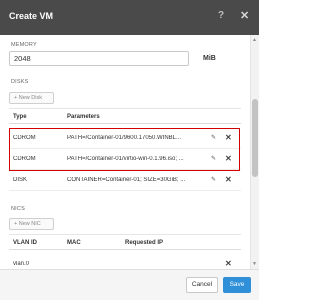 The image size is (320, 300). Describe the element at coordinates (25, 243) in the screenshot. I see `column-header-vlan-id: VLAN ID` at that location.